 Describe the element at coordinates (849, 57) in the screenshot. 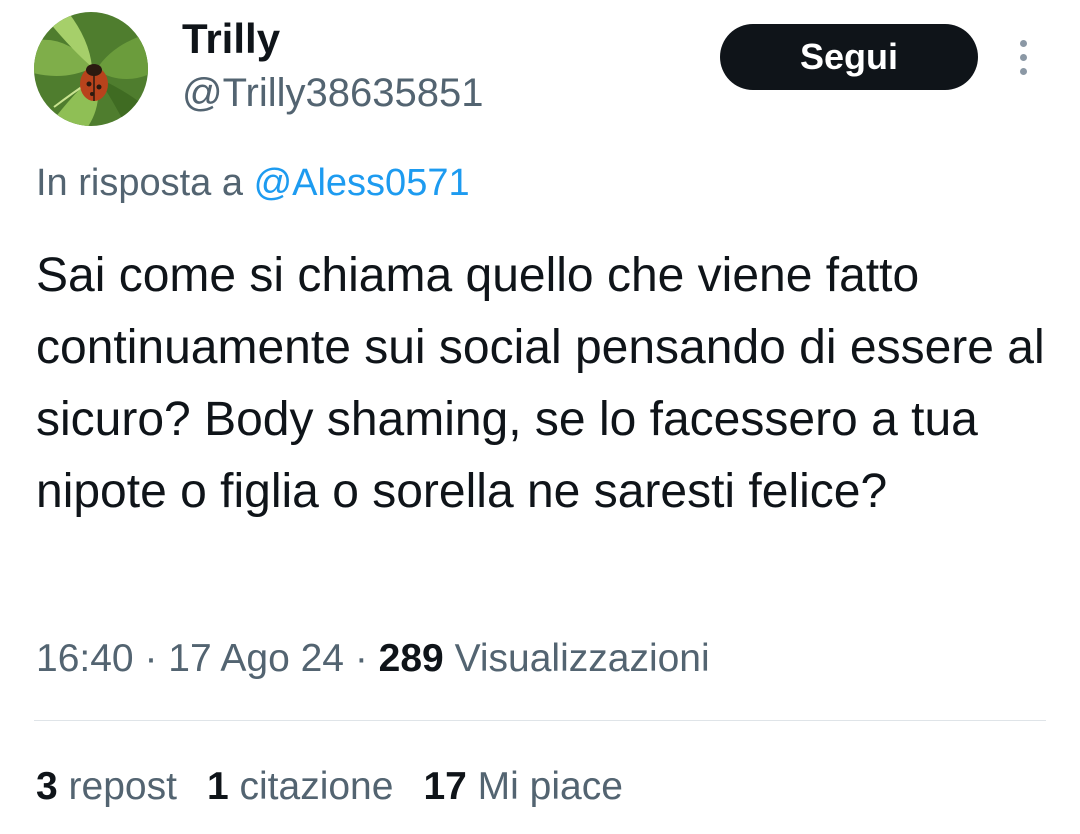

I see `follow-button: Segui` at that location.